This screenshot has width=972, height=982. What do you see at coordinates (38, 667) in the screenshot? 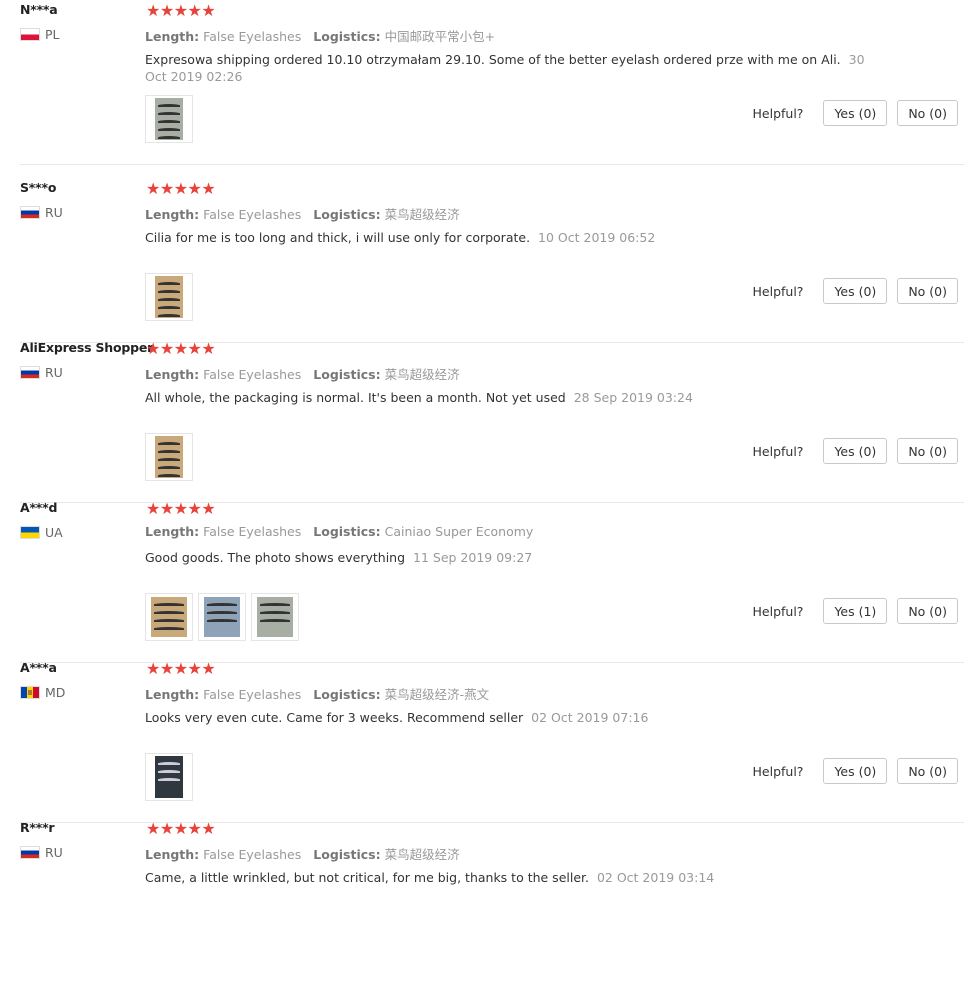
I see `reviewer-name: A***a` at bounding box center [38, 667].